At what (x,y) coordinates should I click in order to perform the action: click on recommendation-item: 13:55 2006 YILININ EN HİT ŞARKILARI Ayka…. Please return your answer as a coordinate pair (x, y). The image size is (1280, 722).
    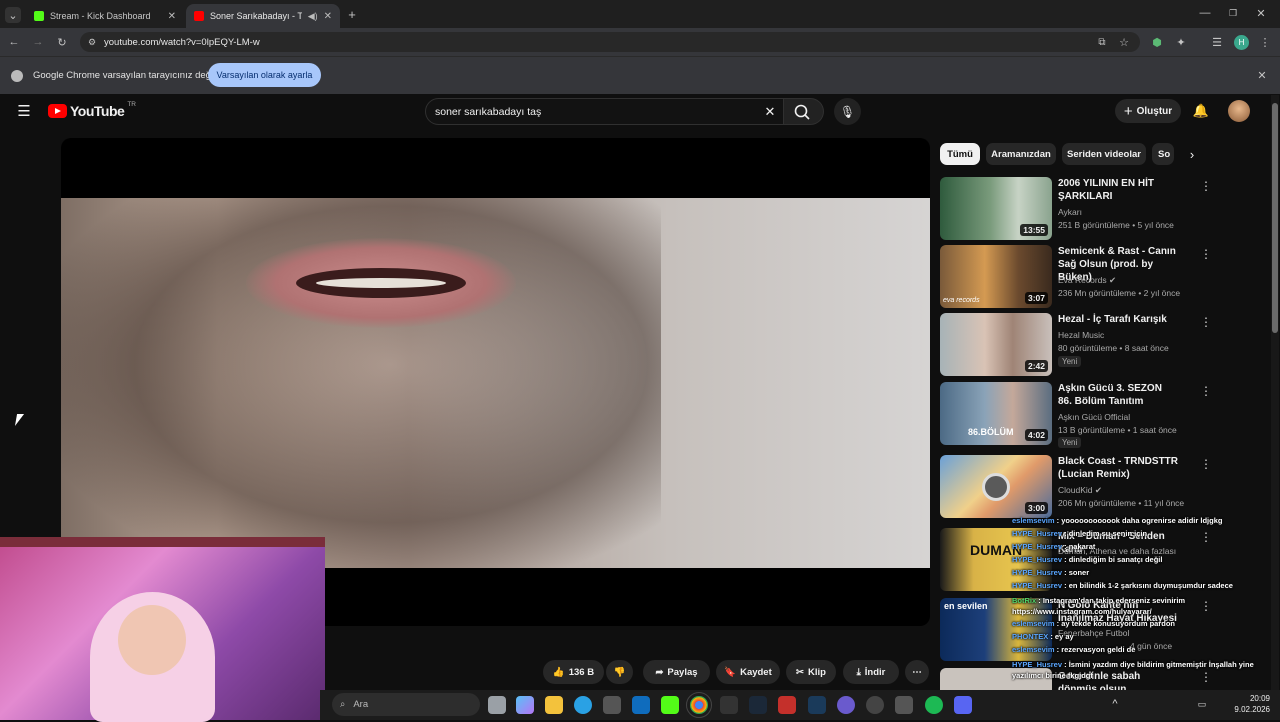
    Looking at the image, I should click on (1095, 209).